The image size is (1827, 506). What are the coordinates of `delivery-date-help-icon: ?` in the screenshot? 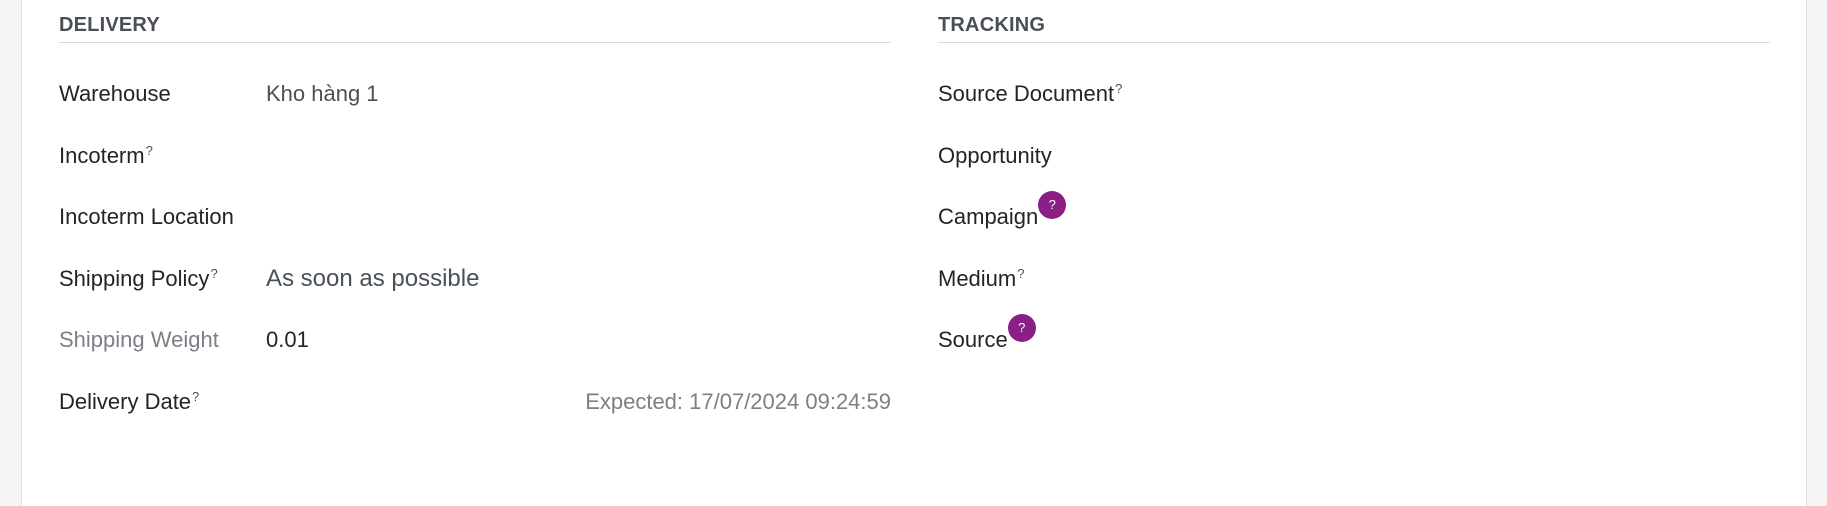 It's located at (195, 396).